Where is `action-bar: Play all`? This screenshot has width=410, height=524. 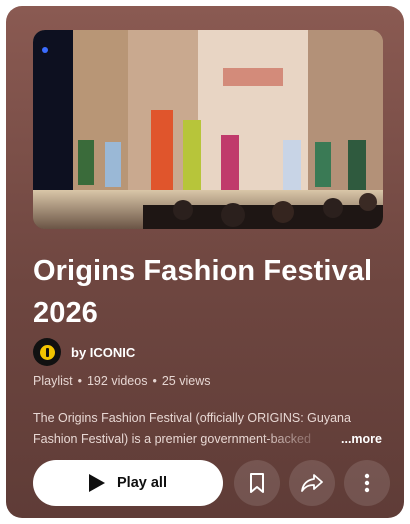 action-bar: Play all is located at coordinates (211, 483).